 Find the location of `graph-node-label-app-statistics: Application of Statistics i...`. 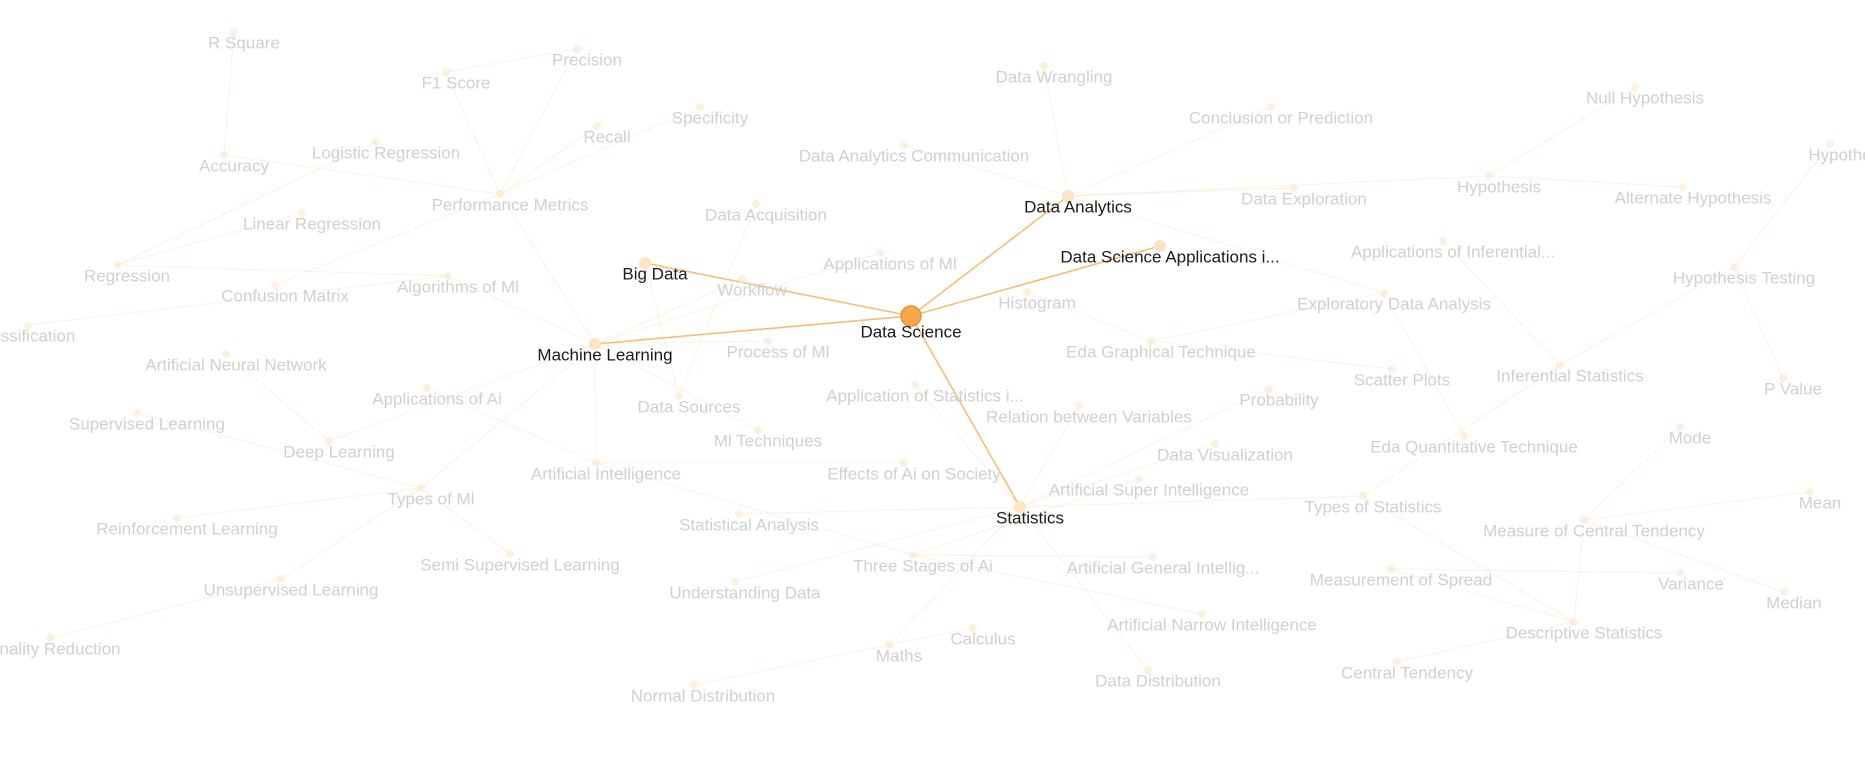

graph-node-label-app-statistics: Application of Statistics i... is located at coordinates (924, 395).